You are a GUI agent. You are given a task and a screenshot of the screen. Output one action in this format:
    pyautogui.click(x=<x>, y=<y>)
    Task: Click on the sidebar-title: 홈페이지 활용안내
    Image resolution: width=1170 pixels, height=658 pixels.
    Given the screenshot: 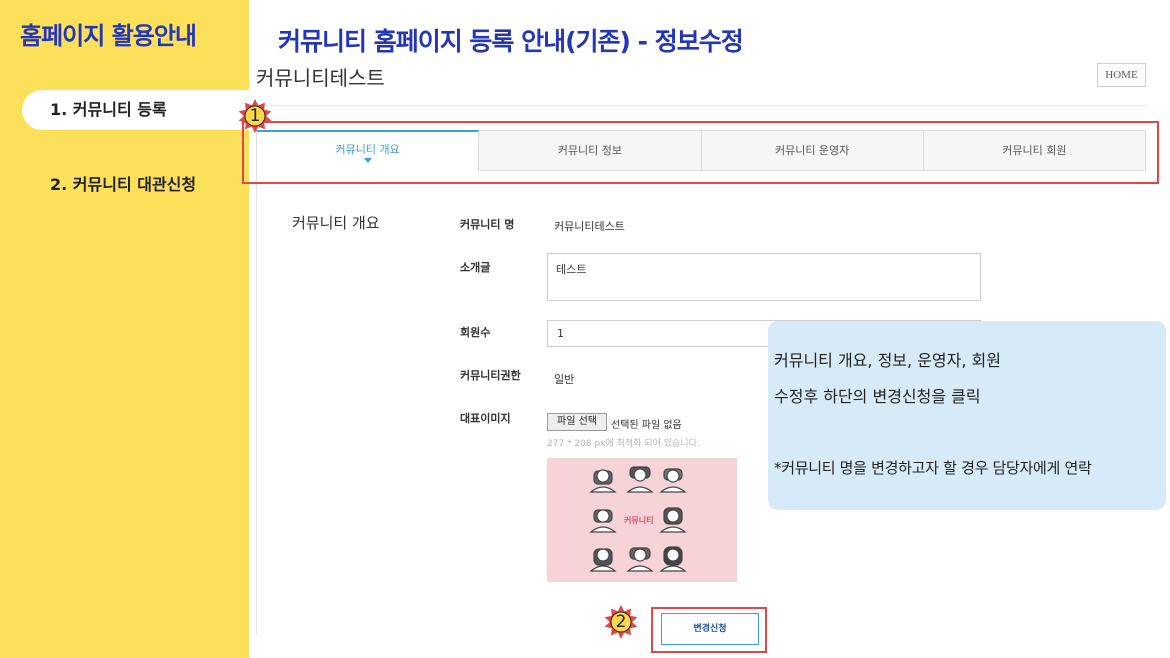 What is the action you would take?
    pyautogui.click(x=108, y=36)
    